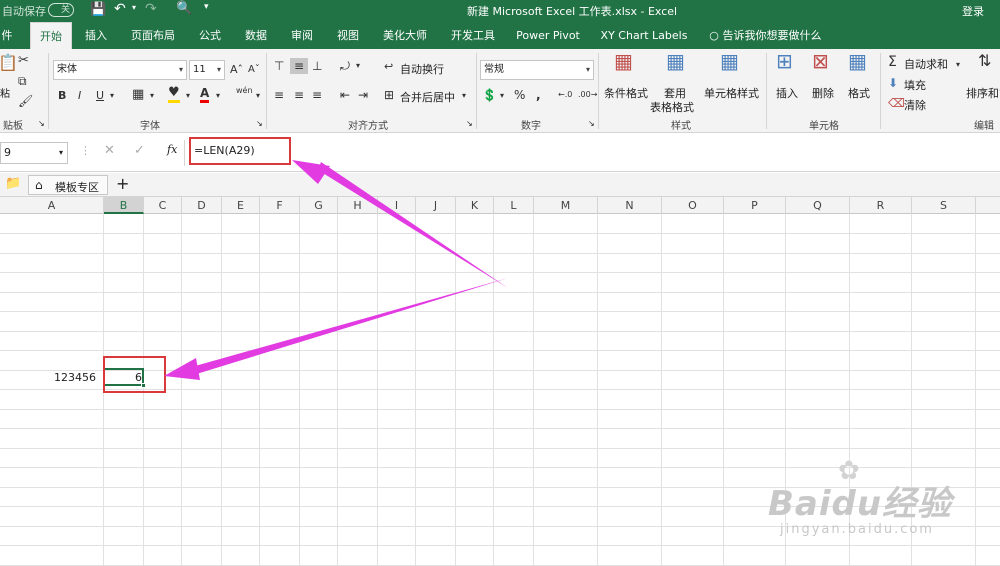 The width and height of the screenshot is (1000, 566). Describe the element at coordinates (860, 504) in the screenshot. I see `watermark-brand: Baidu经验` at that location.